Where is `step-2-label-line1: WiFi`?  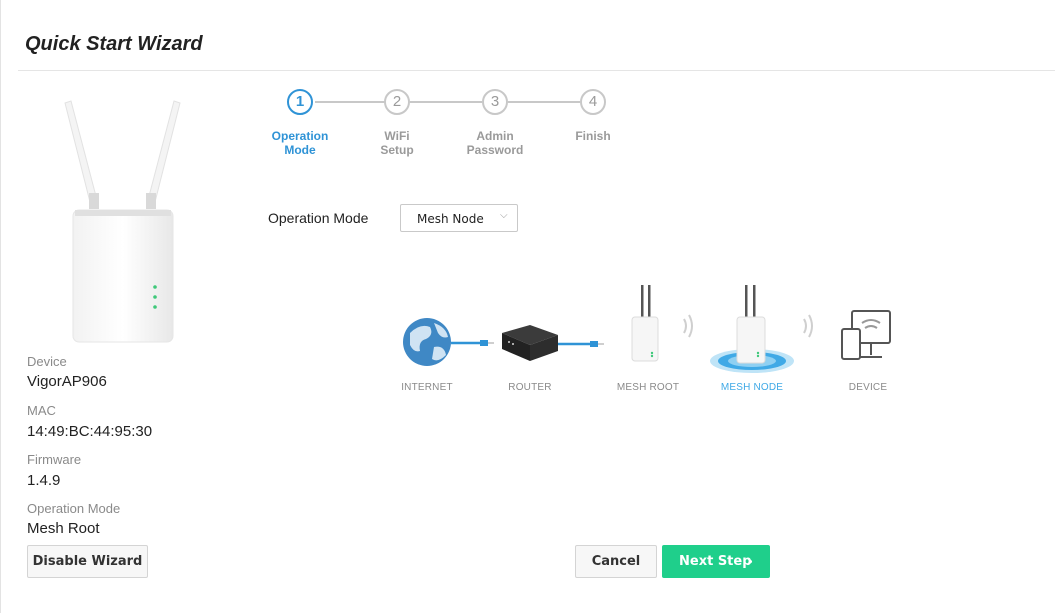 step-2-label-line1: WiFi is located at coordinates (397, 136).